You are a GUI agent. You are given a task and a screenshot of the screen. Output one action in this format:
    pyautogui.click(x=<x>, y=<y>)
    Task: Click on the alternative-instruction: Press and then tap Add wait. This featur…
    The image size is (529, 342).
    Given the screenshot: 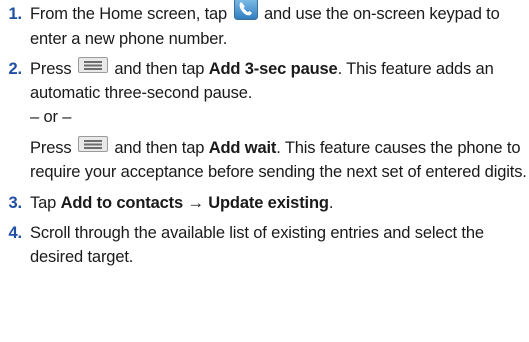 What is the action you would take?
    pyautogui.click(x=279, y=159)
    